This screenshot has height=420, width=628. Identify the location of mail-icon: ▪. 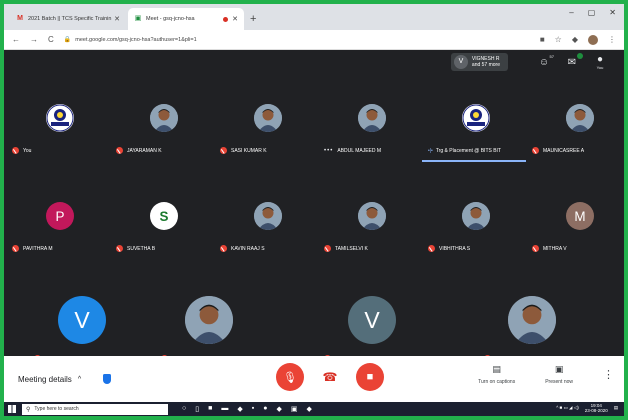
(253, 409).